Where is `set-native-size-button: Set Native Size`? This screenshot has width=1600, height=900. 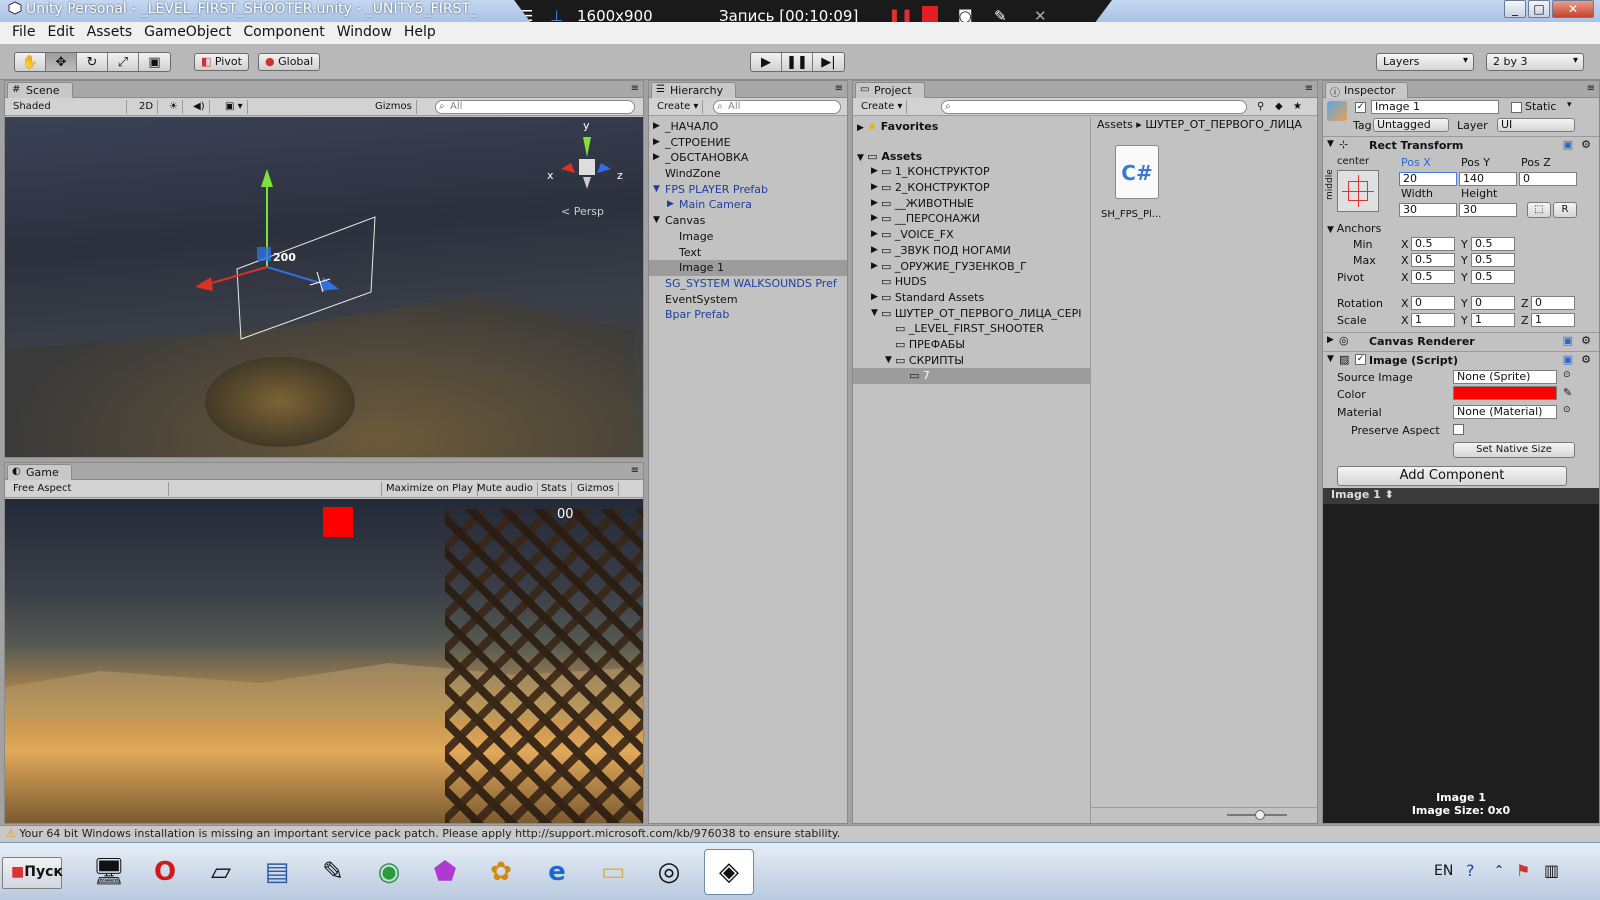 set-native-size-button: Set Native Size is located at coordinates (1514, 450).